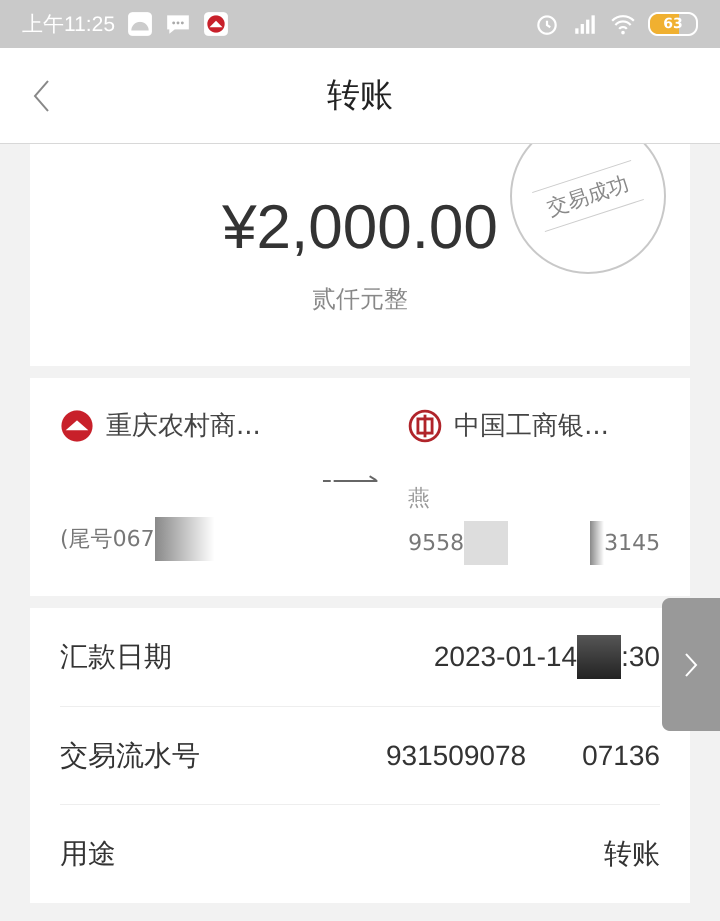 This screenshot has height=921, width=720. Describe the element at coordinates (107, 540) in the screenshot. I see `sender-account: (尾号067` at that location.